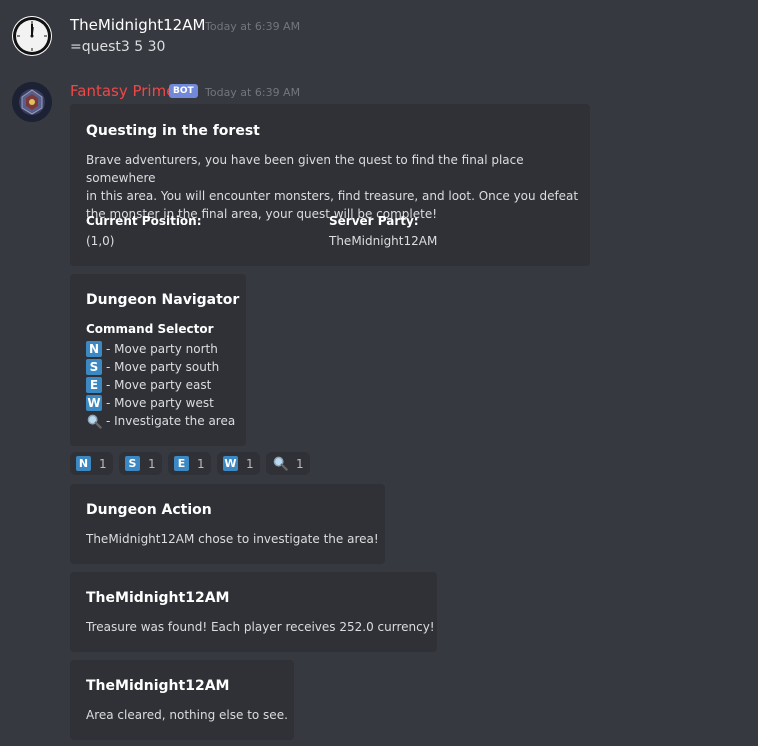 The width and height of the screenshot is (758, 746). Describe the element at coordinates (173, 131) in the screenshot. I see `embed-title: Questing in the forest` at that location.